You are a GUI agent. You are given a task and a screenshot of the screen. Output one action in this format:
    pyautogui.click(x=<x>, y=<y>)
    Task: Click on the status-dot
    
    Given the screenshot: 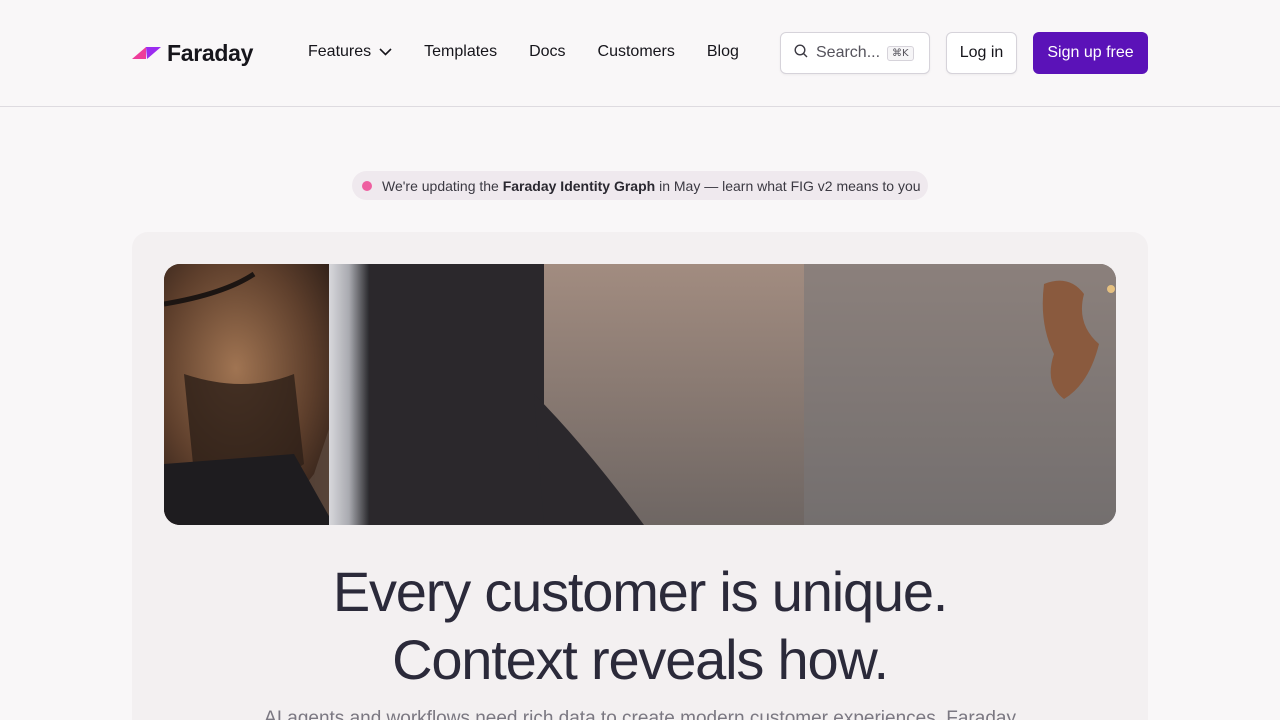 What is the action you would take?
    pyautogui.click(x=367, y=185)
    